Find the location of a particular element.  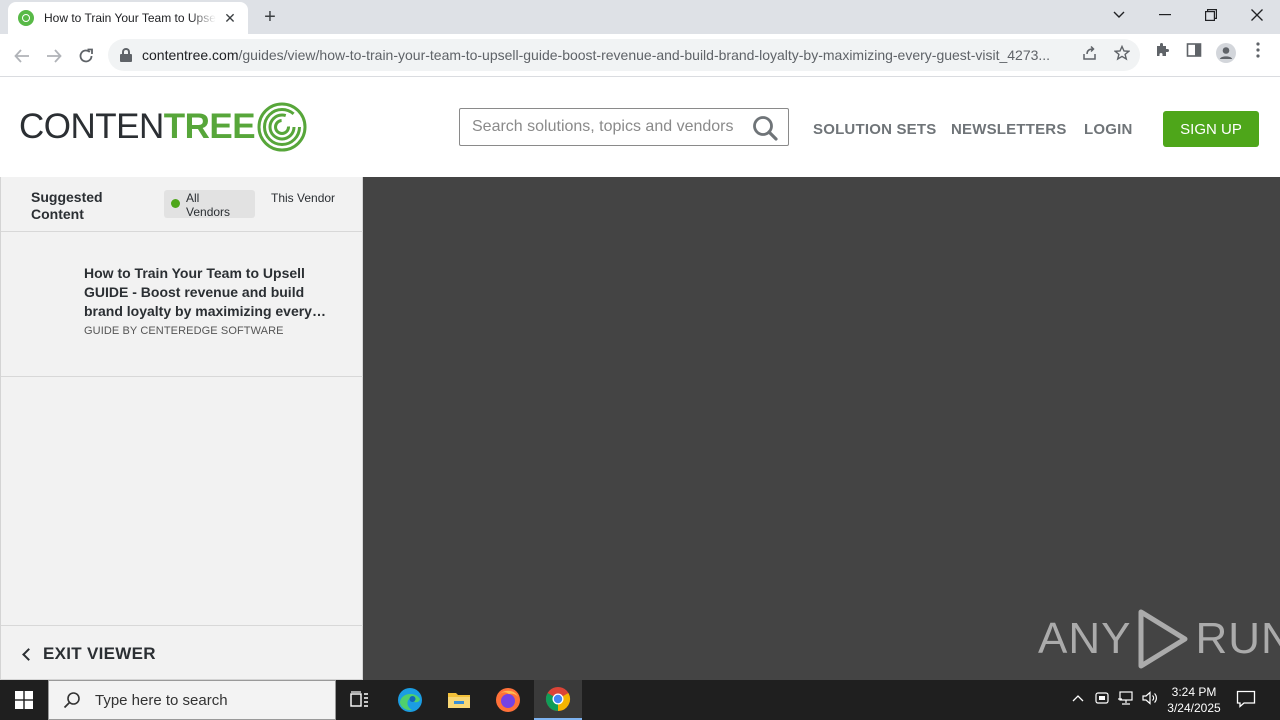

anyrun-watermark: ANY RUN is located at coordinates (1159, 639).